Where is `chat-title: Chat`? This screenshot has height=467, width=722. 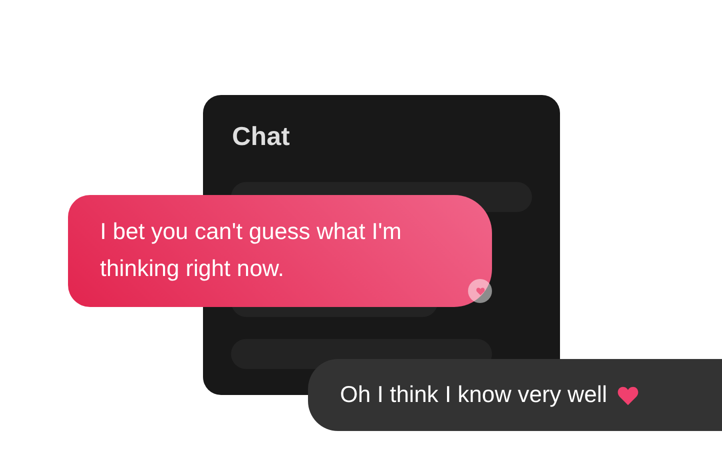 chat-title: Chat is located at coordinates (261, 136).